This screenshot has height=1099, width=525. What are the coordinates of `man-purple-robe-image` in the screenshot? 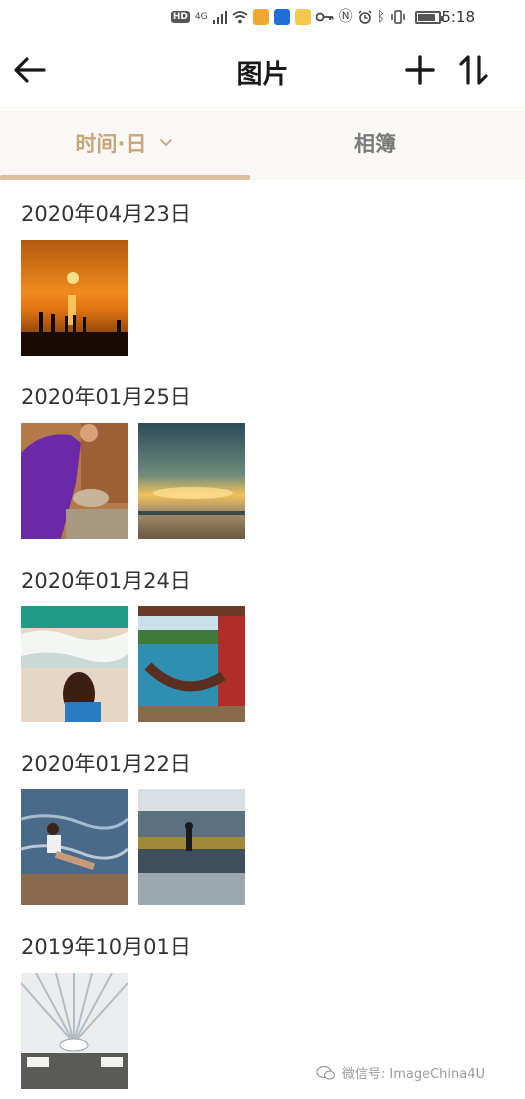 It's located at (74, 481).